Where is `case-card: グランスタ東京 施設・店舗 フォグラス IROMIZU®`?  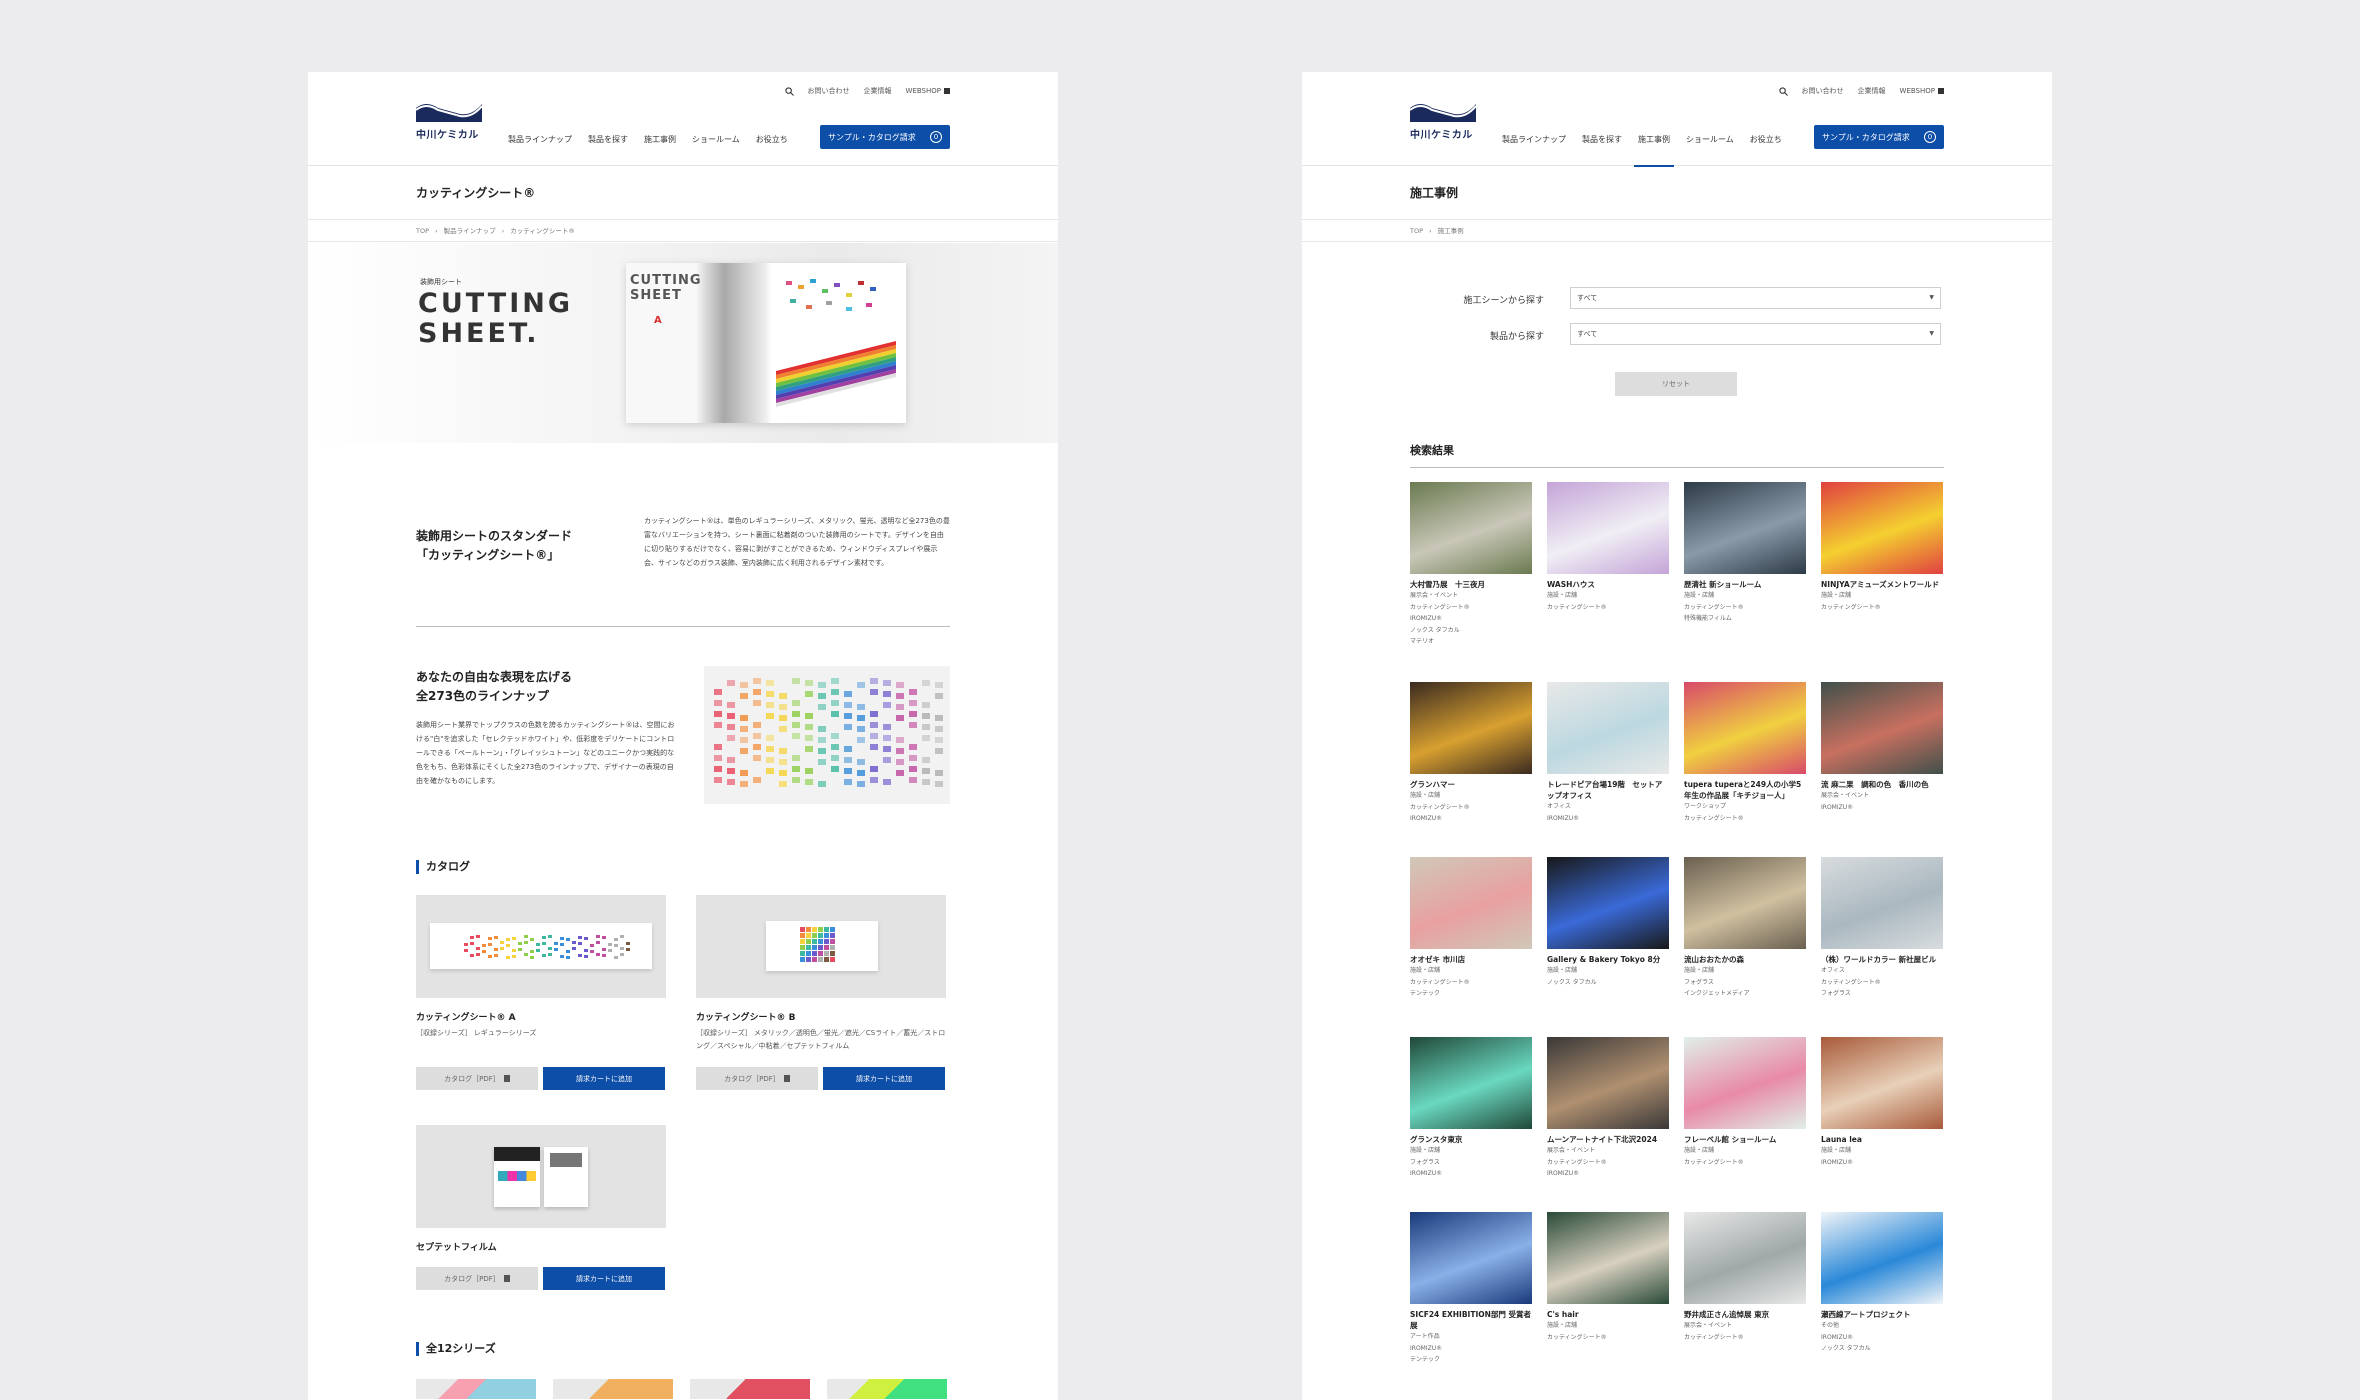 case-card: グランスタ東京 施設・店舗 フォグラス IROMIZU® is located at coordinates (1471, 1108).